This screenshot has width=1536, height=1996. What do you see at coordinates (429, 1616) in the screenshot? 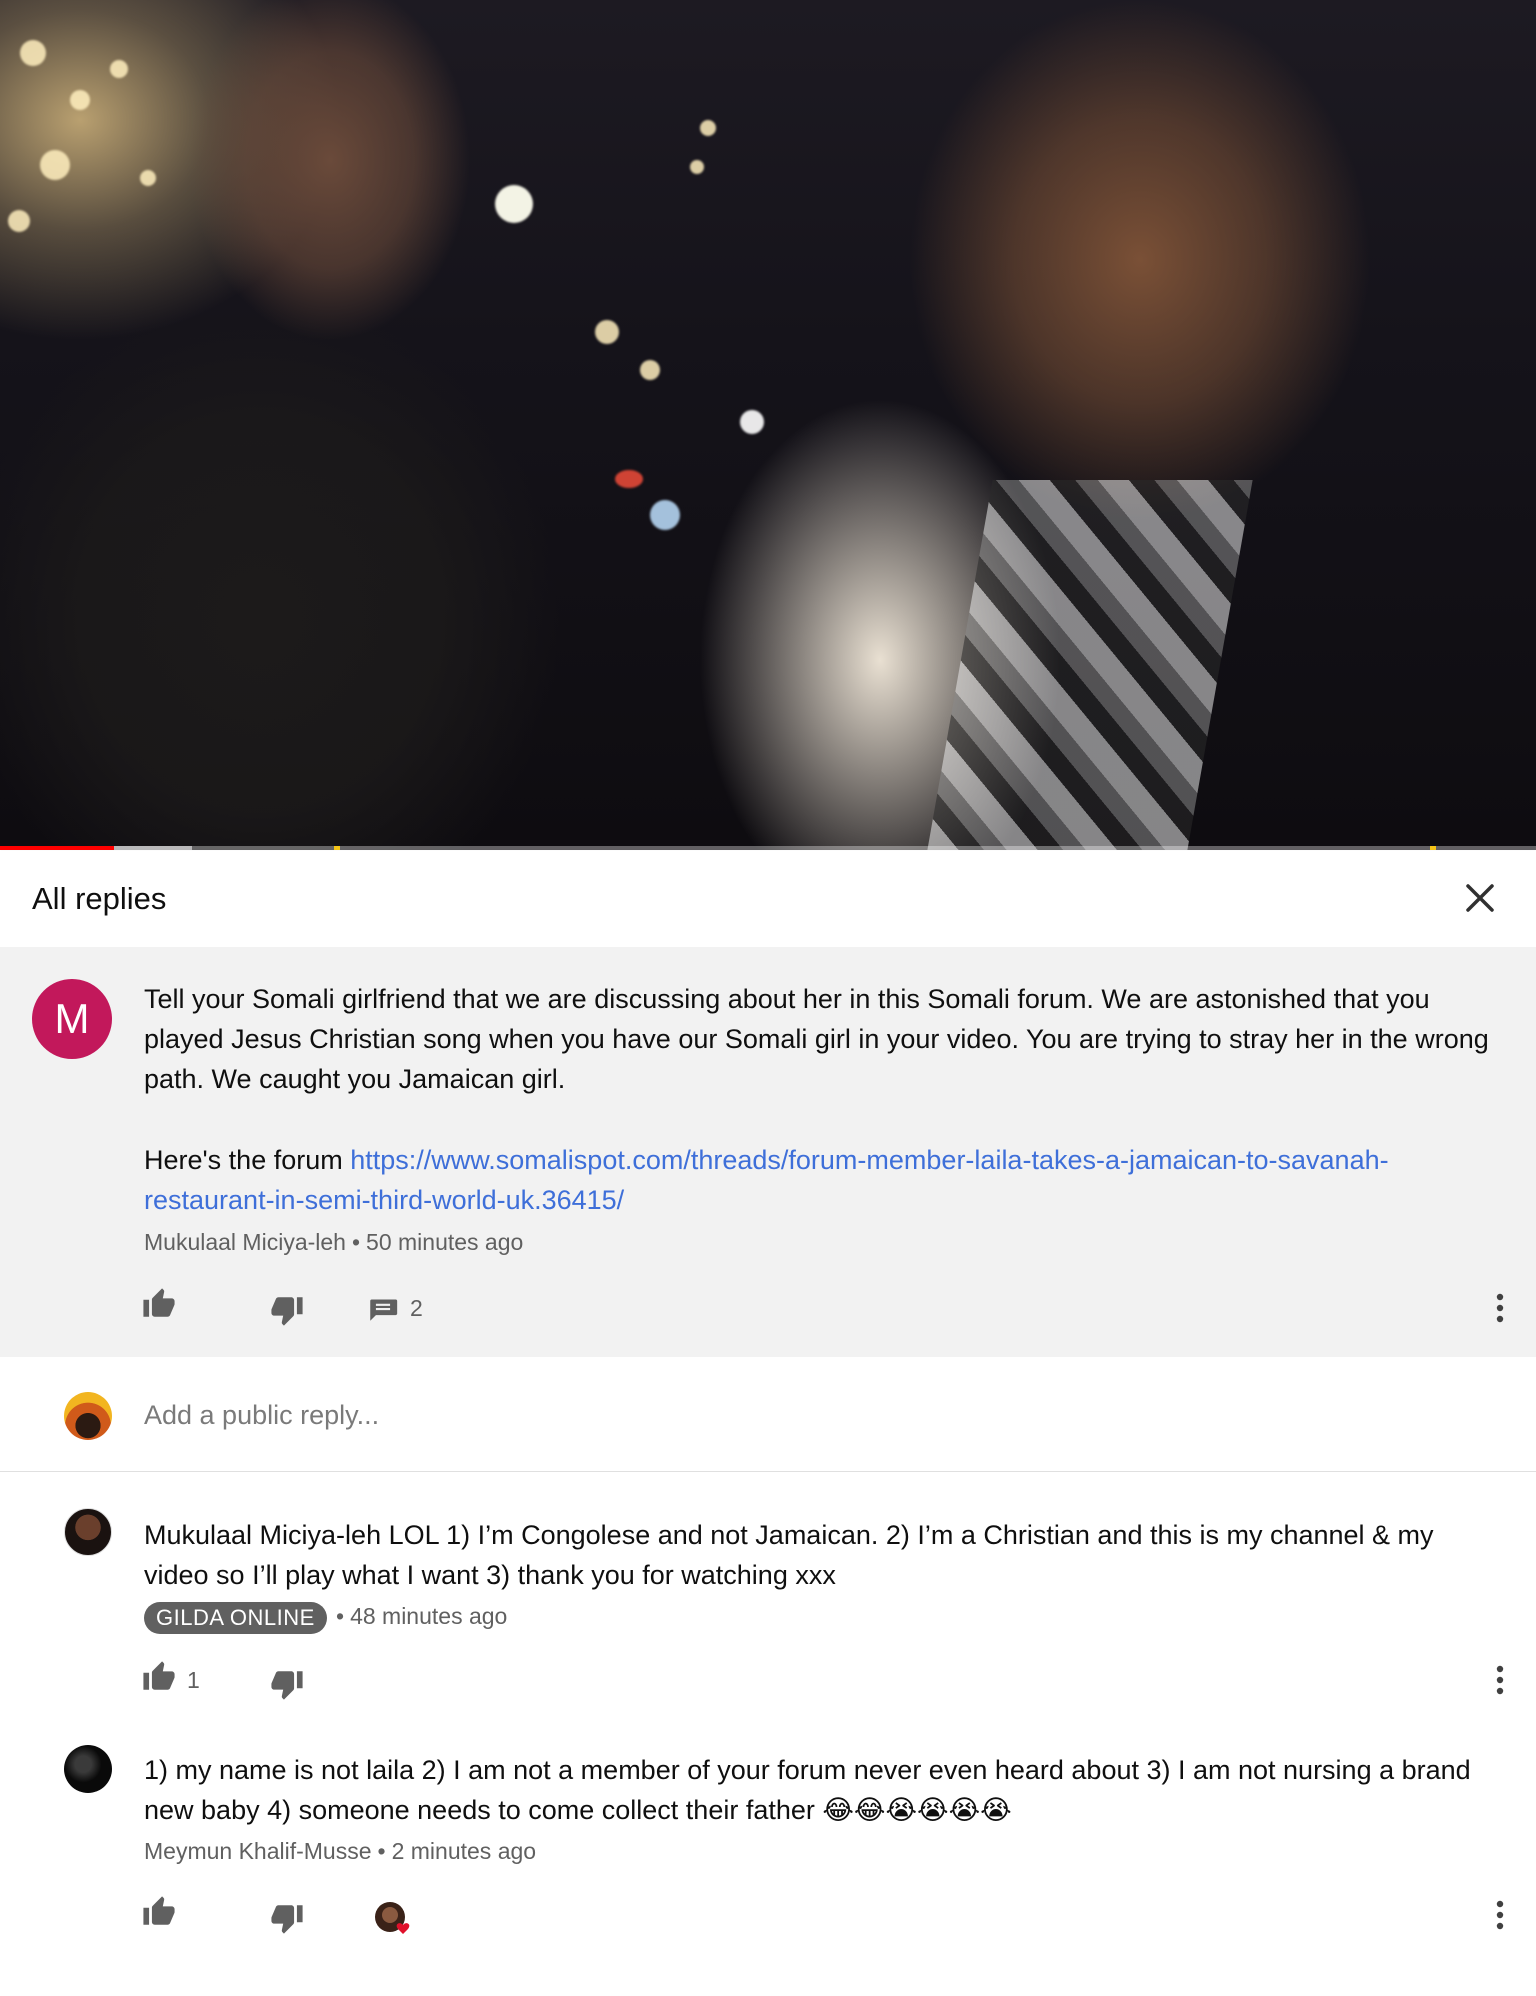
I see `timestamp: 48 minutes ago` at bounding box center [429, 1616].